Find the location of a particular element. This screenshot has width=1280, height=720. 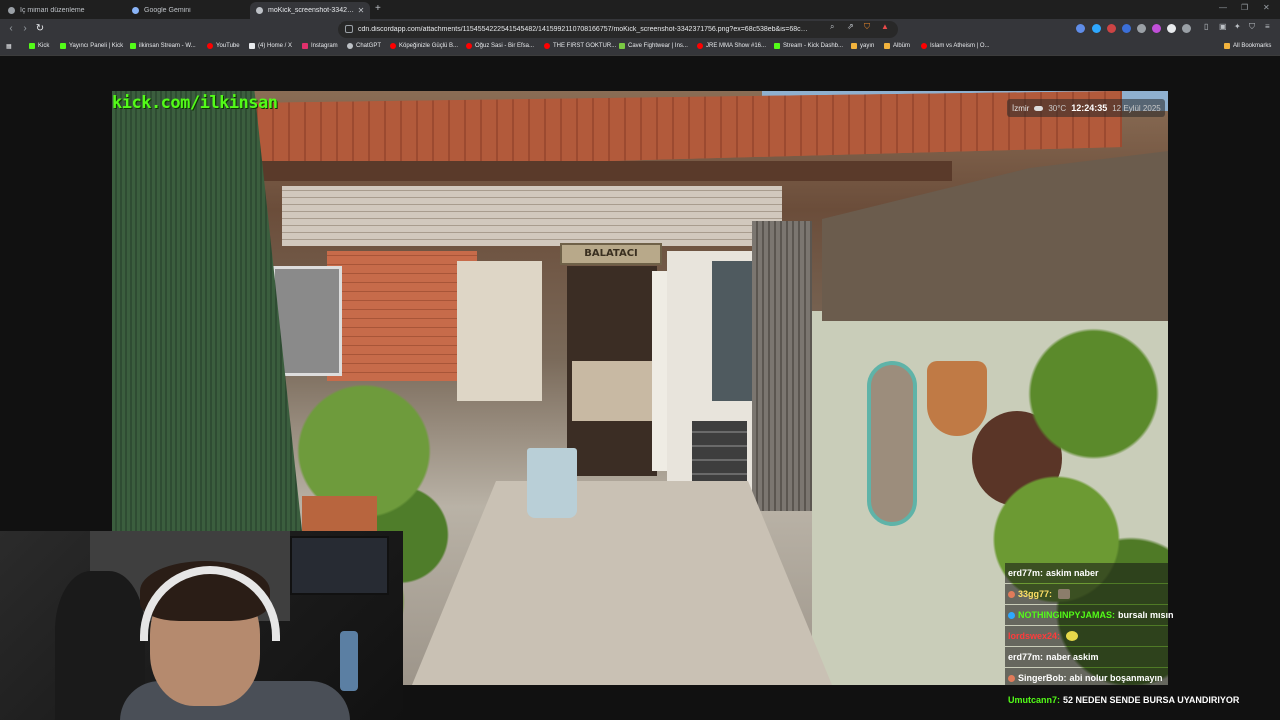

cave-icon is located at coordinates (622, 46).